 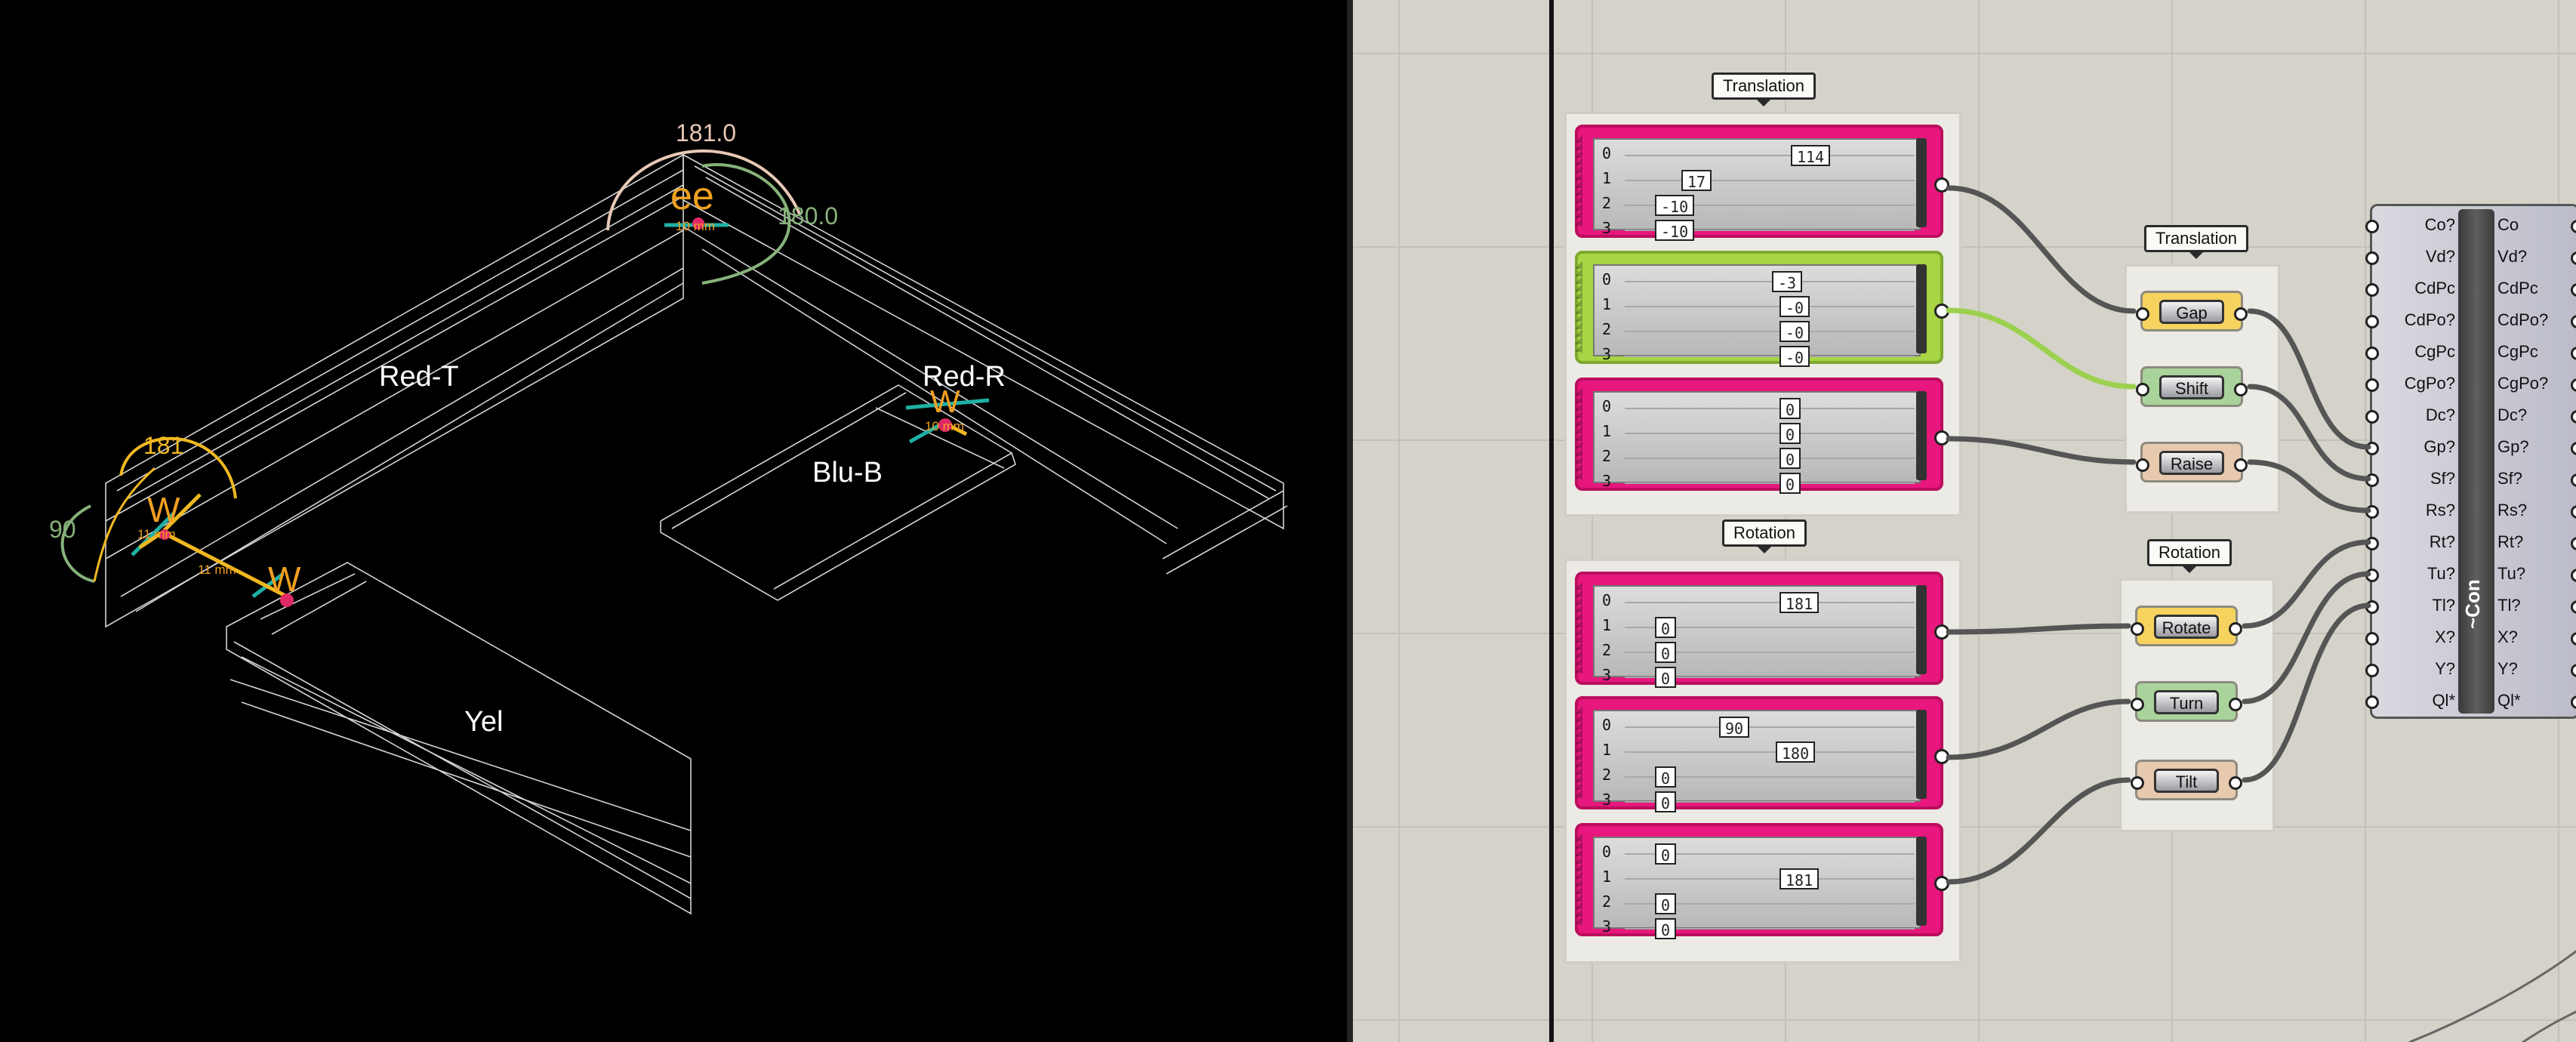 I want to click on shift-output-port, so click(x=2241, y=389).